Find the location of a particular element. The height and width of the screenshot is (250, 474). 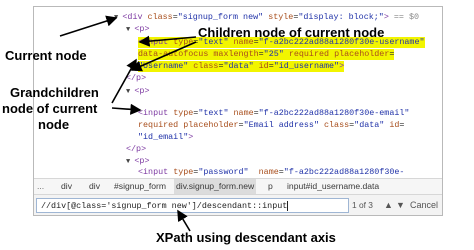

current-node-arrow is located at coordinates (88, 26).